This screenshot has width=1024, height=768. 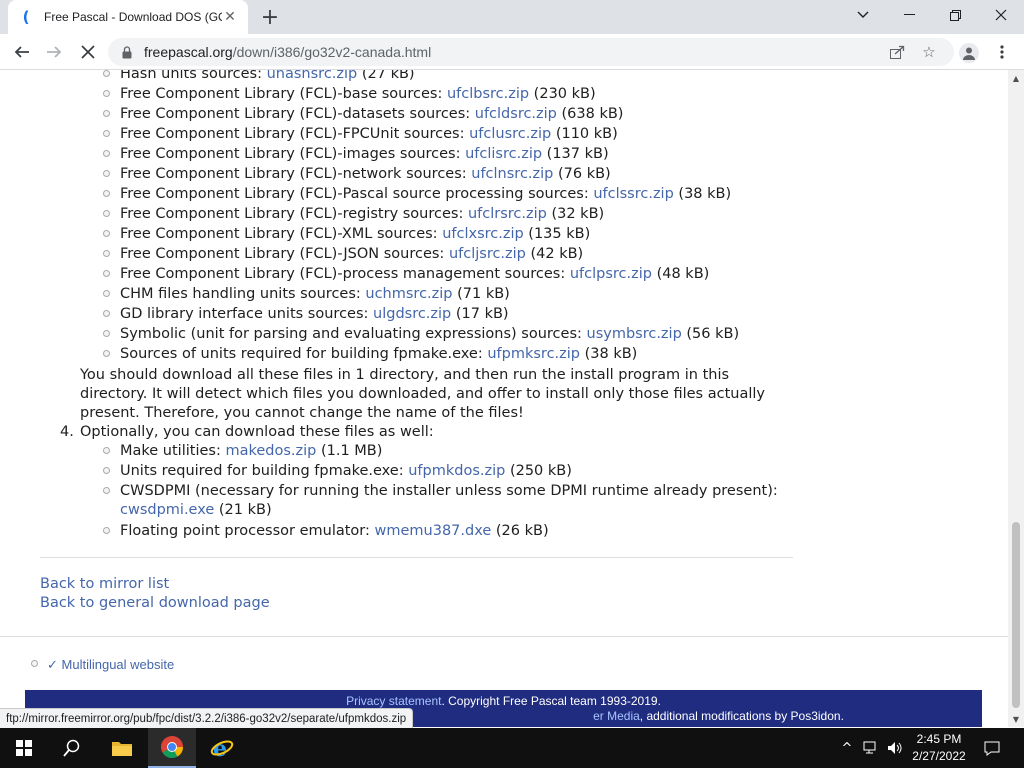 What do you see at coordinates (230, 17) in the screenshot?
I see `close-tab-icon: ✕` at bounding box center [230, 17].